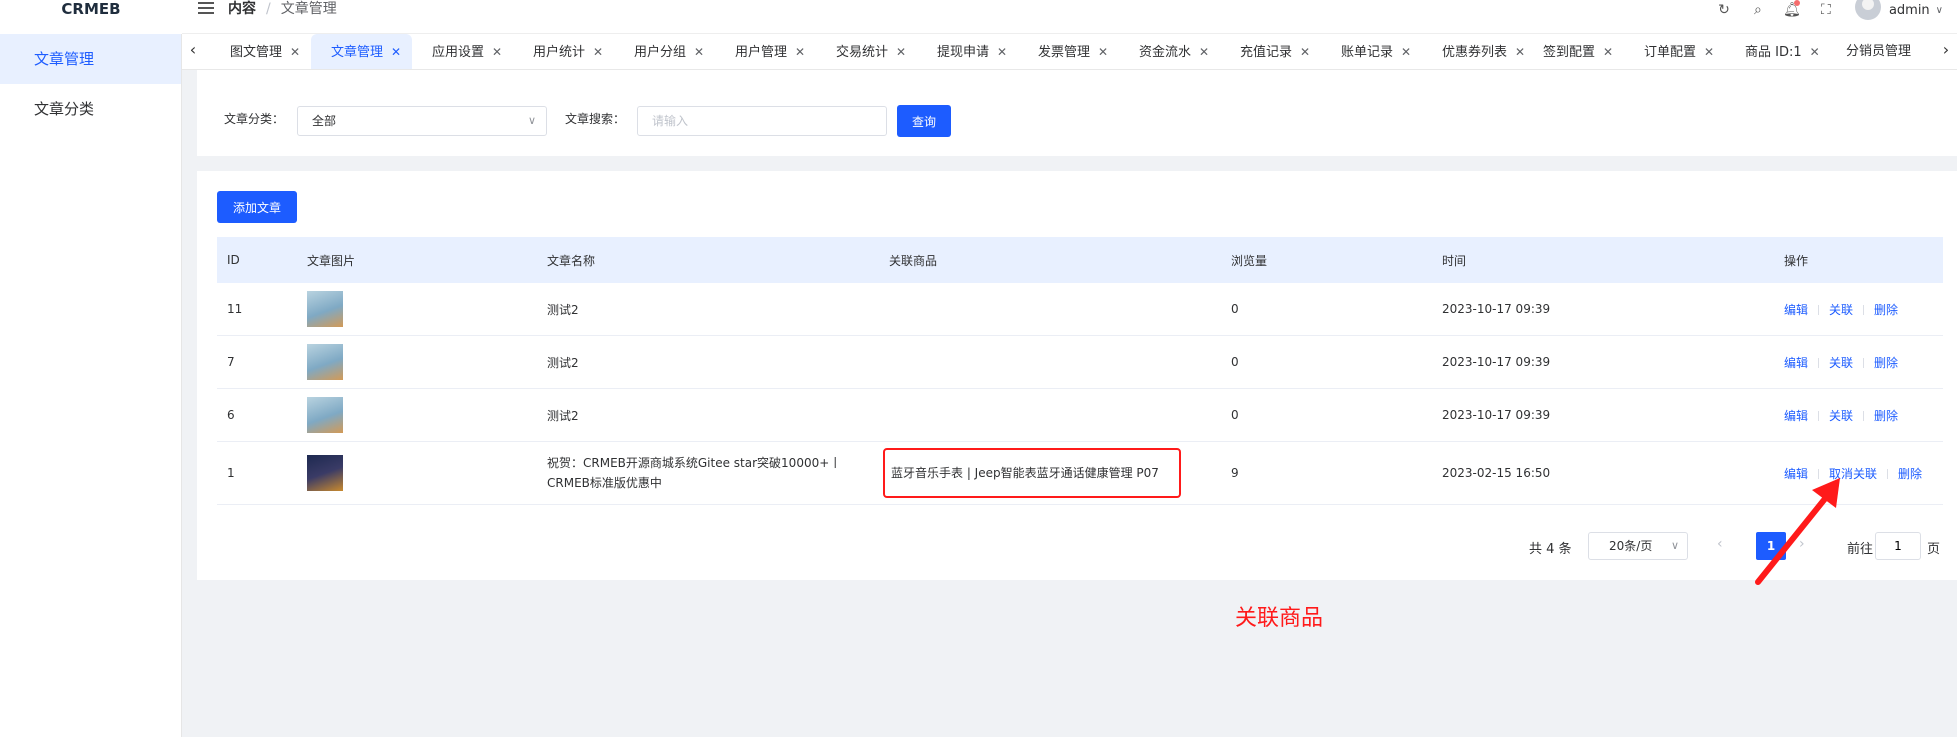 Image resolution: width=1957 pixels, height=737 pixels. Describe the element at coordinates (1879, 51) in the screenshot. I see `tab-label: 分销员管理` at that location.